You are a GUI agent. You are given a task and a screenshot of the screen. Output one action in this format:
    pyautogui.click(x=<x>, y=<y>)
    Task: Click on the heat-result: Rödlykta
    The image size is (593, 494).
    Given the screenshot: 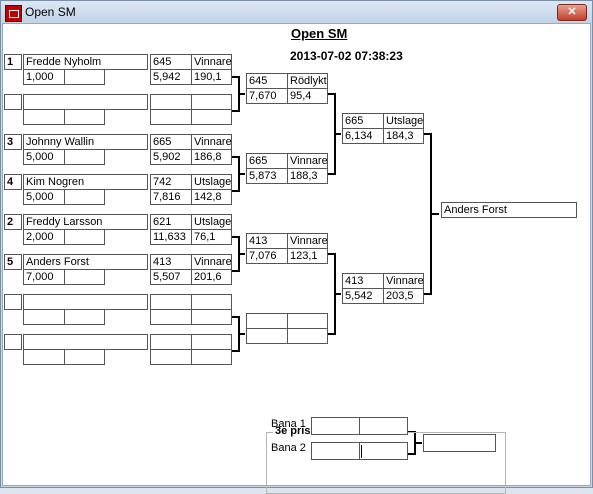 What is the action you would take?
    pyautogui.click(x=307, y=81)
    